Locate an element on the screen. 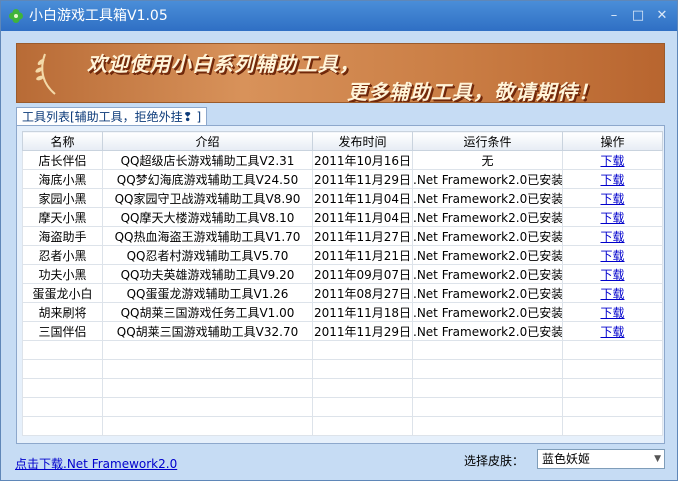 The width and height of the screenshot is (678, 481). release-date-cell: 2011年09月07日 is located at coordinates (362, 274).